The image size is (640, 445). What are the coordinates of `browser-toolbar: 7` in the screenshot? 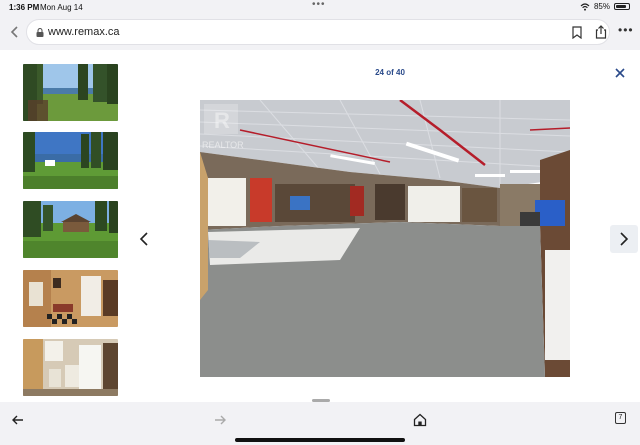 It's located at (320, 422).